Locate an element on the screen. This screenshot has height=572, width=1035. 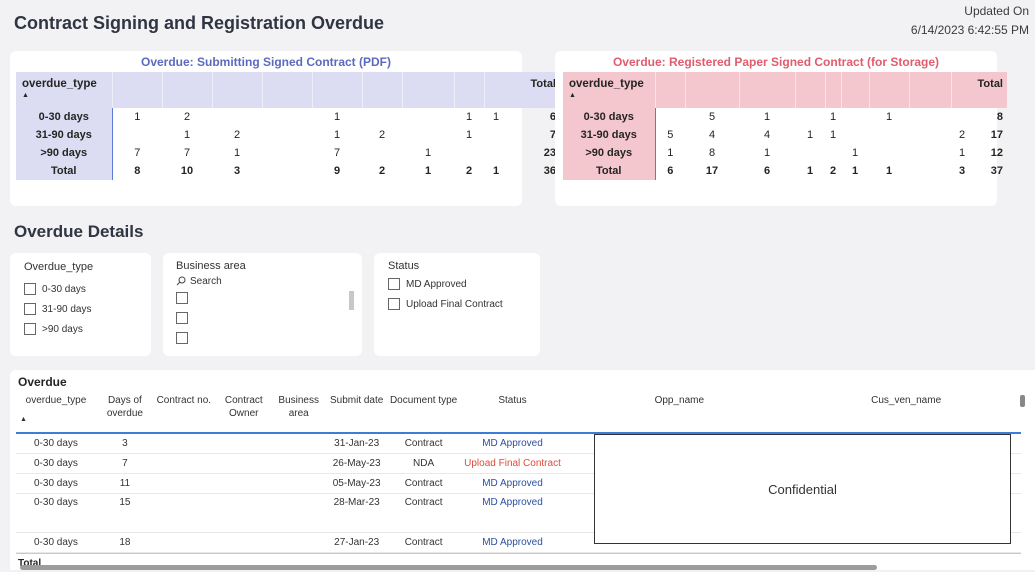
business-area-slicer: Business area Search is located at coordinates (262, 304).